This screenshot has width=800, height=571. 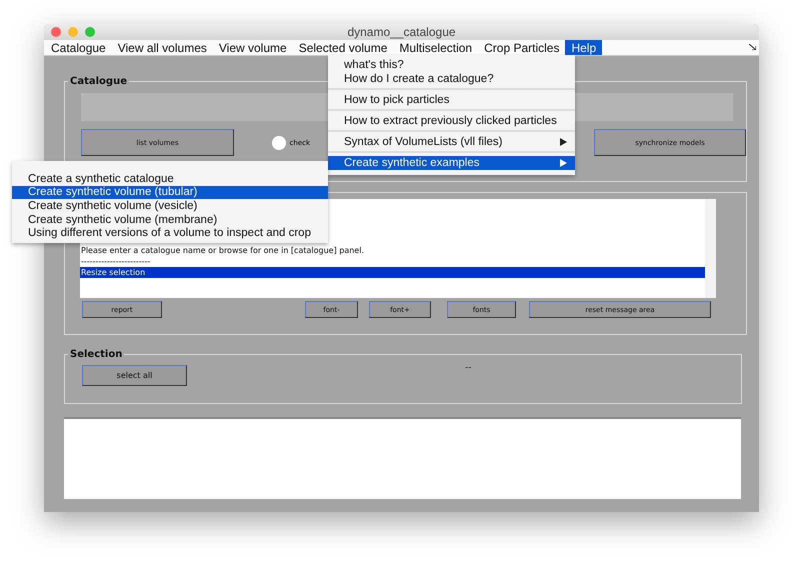 What do you see at coordinates (401, 32) in the screenshot?
I see `window-title: dynamo__catalogue` at bounding box center [401, 32].